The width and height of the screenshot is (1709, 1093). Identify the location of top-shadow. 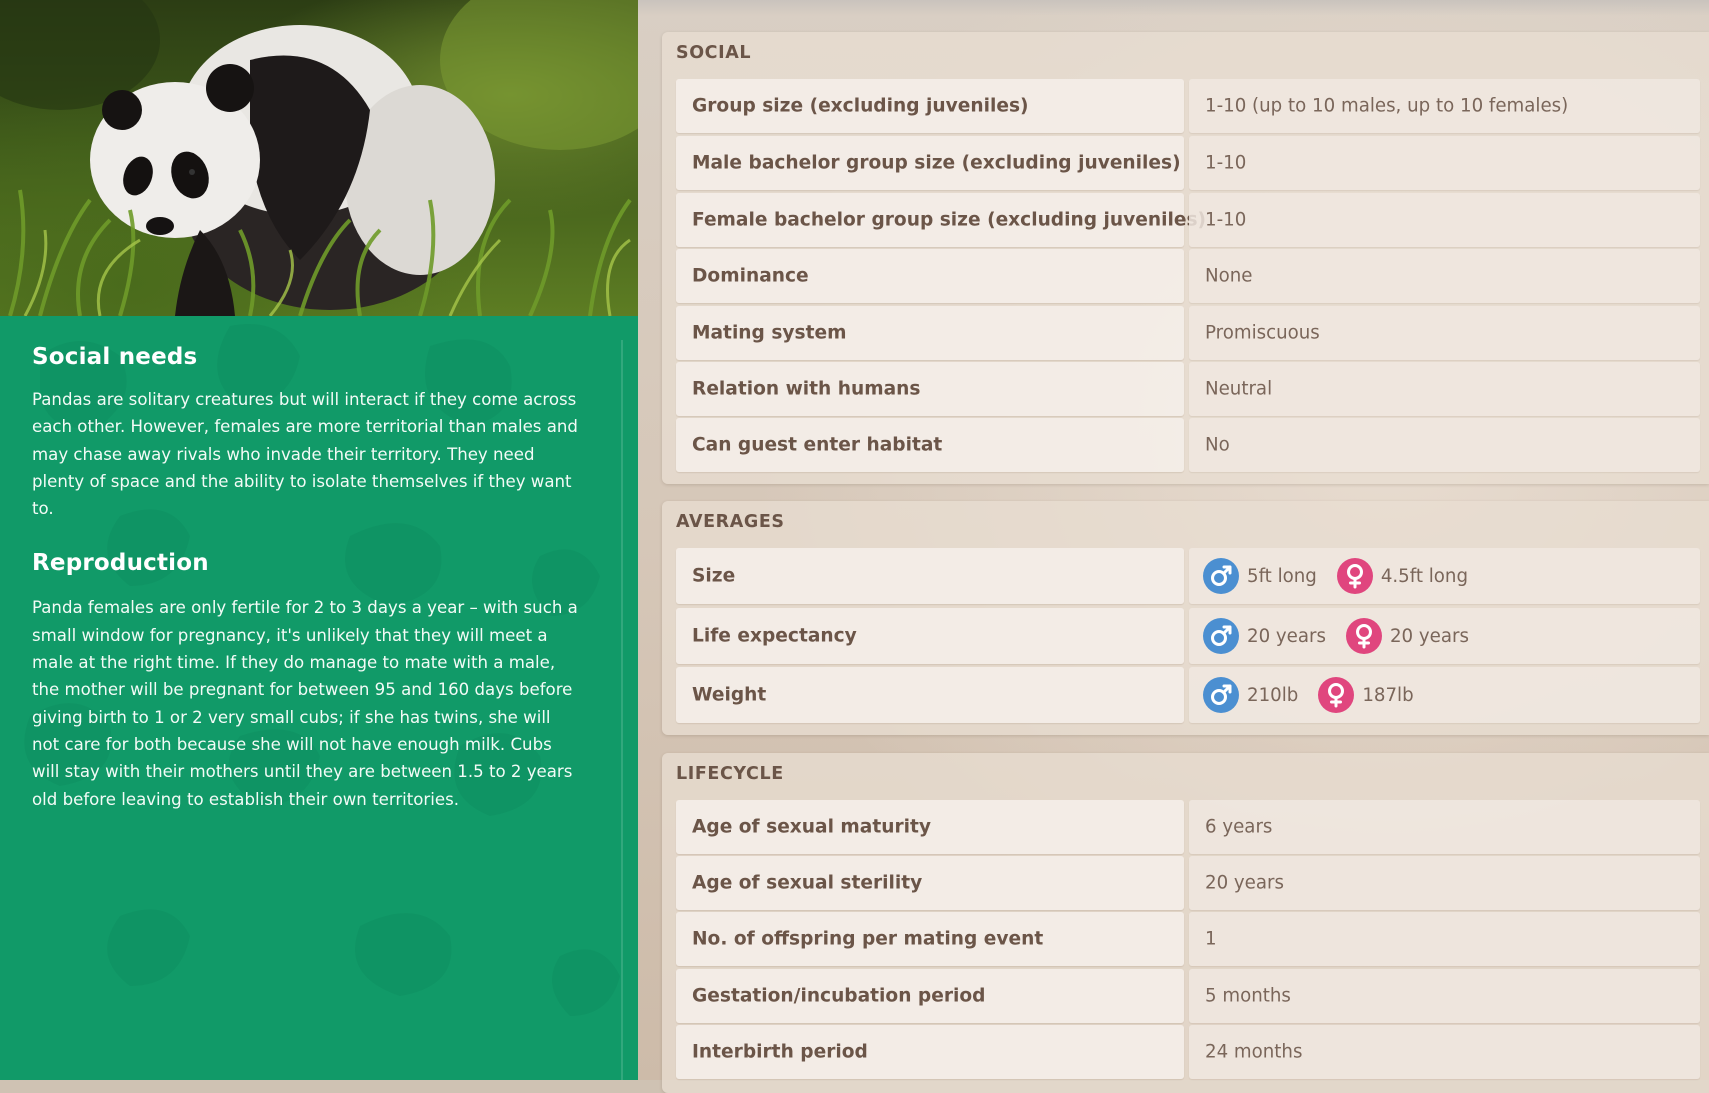
(1173, 8).